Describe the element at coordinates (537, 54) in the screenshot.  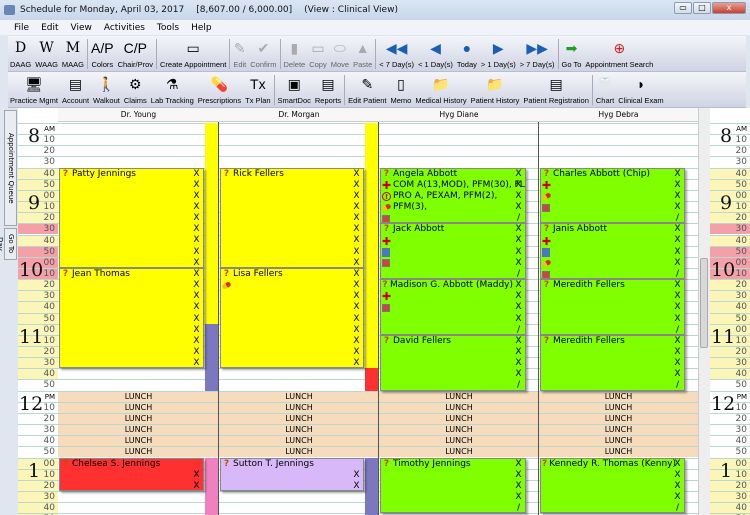
I see `forward-7-days-button: ▶▶ > 7 Day(s)` at that location.